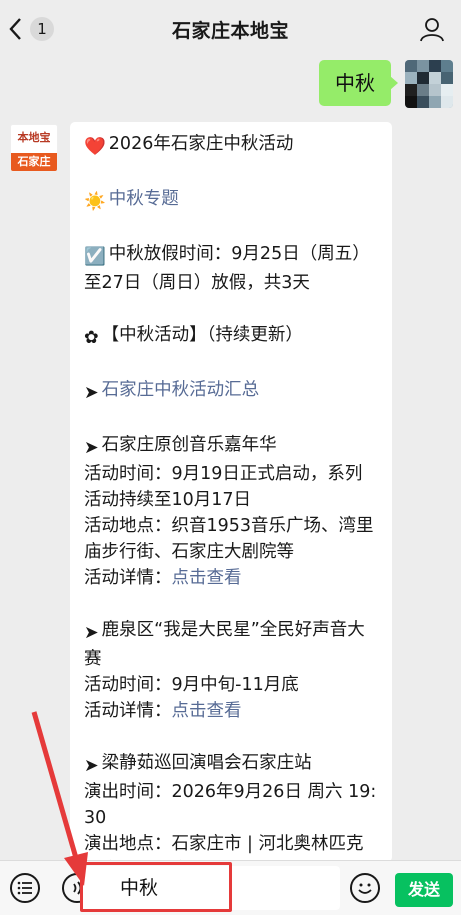 This screenshot has width=461, height=915. I want to click on my-message-bubble: 中秋, so click(358, 83).